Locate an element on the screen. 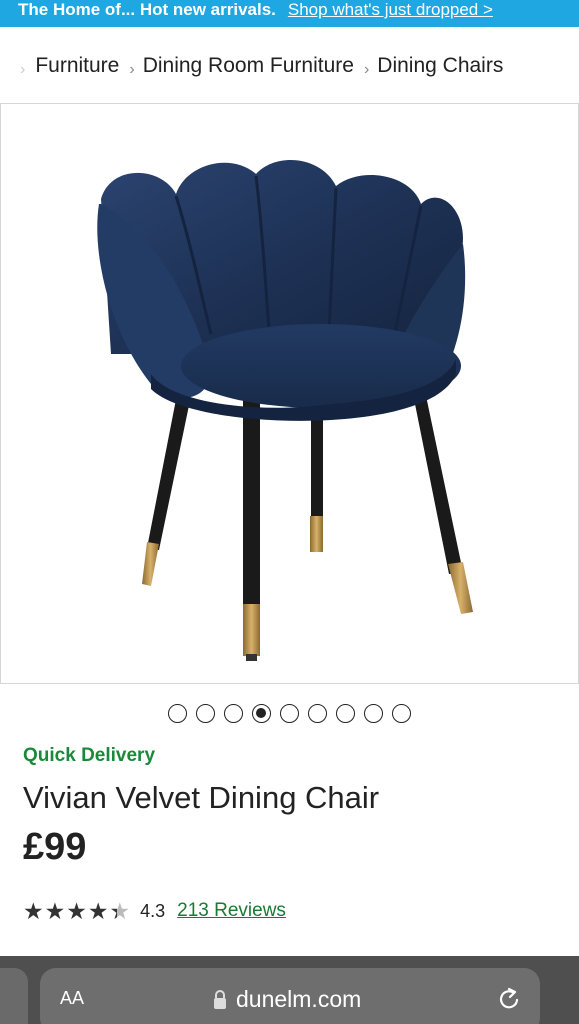 The width and height of the screenshot is (579, 1024). carousel-dot-active is located at coordinates (261, 713).